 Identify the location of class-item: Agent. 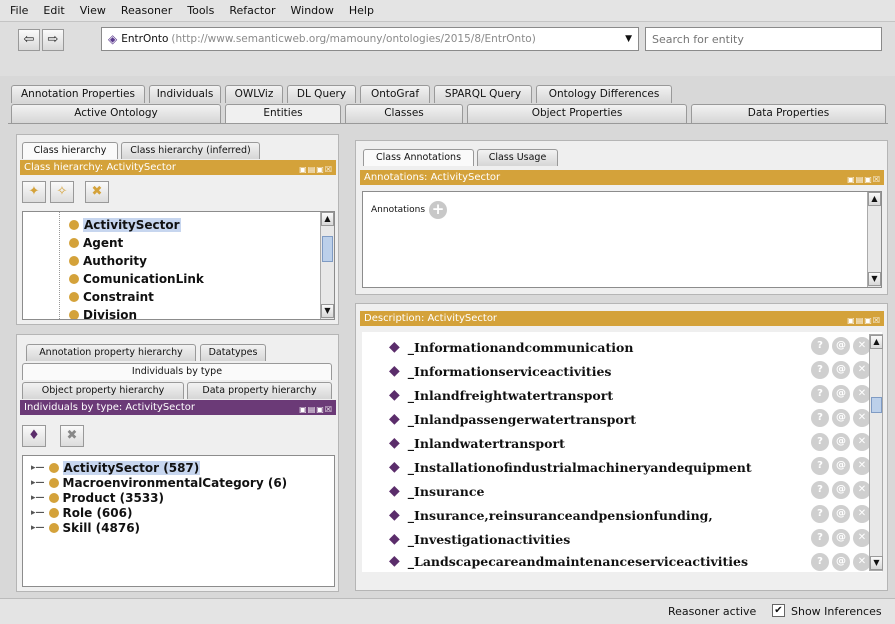
(96, 243).